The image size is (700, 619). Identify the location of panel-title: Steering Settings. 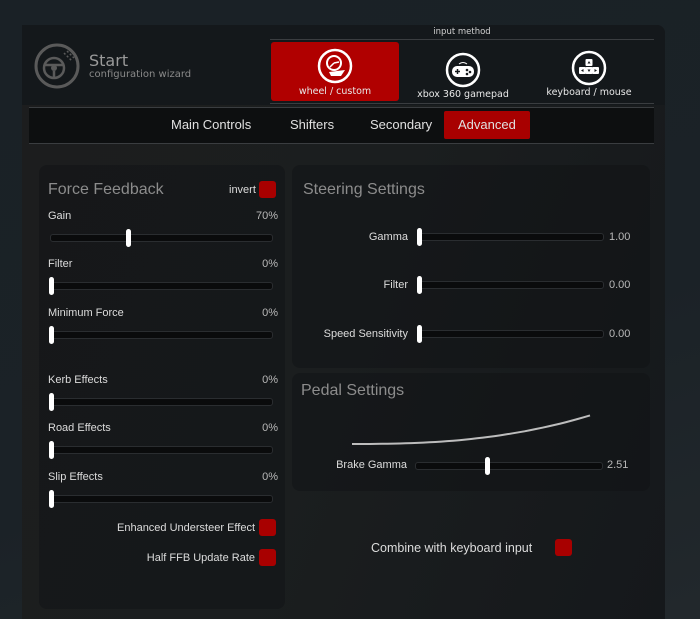
(364, 189).